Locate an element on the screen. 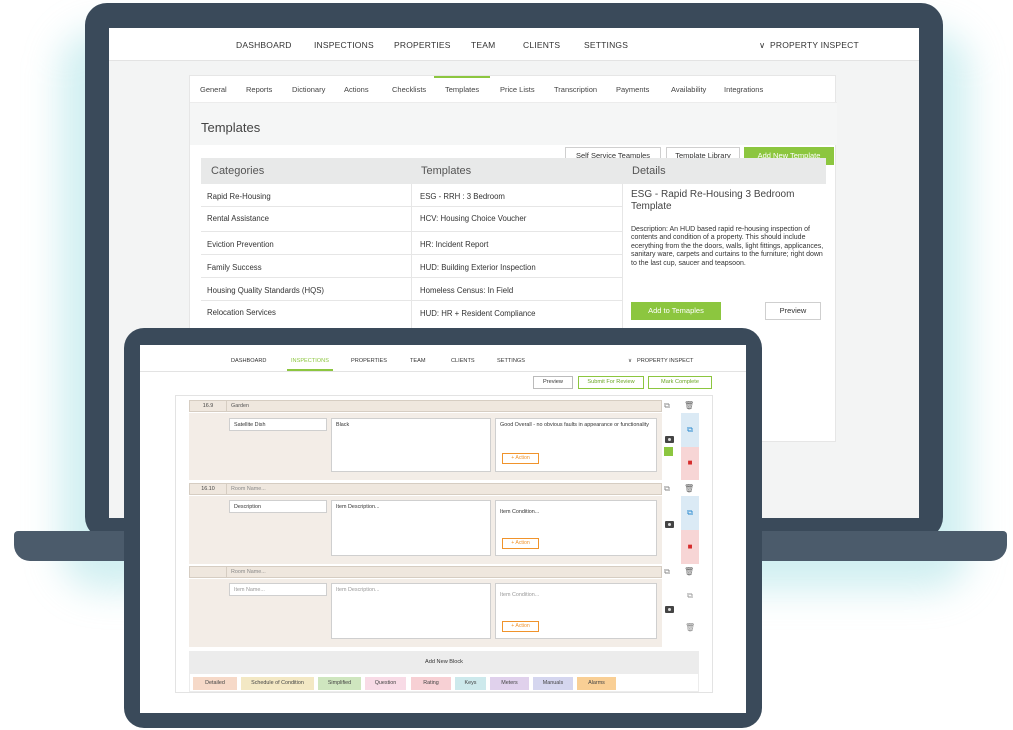 This screenshot has width=1013, height=730. template-item: HUD: Building Exterior Inspection is located at coordinates (475, 267).